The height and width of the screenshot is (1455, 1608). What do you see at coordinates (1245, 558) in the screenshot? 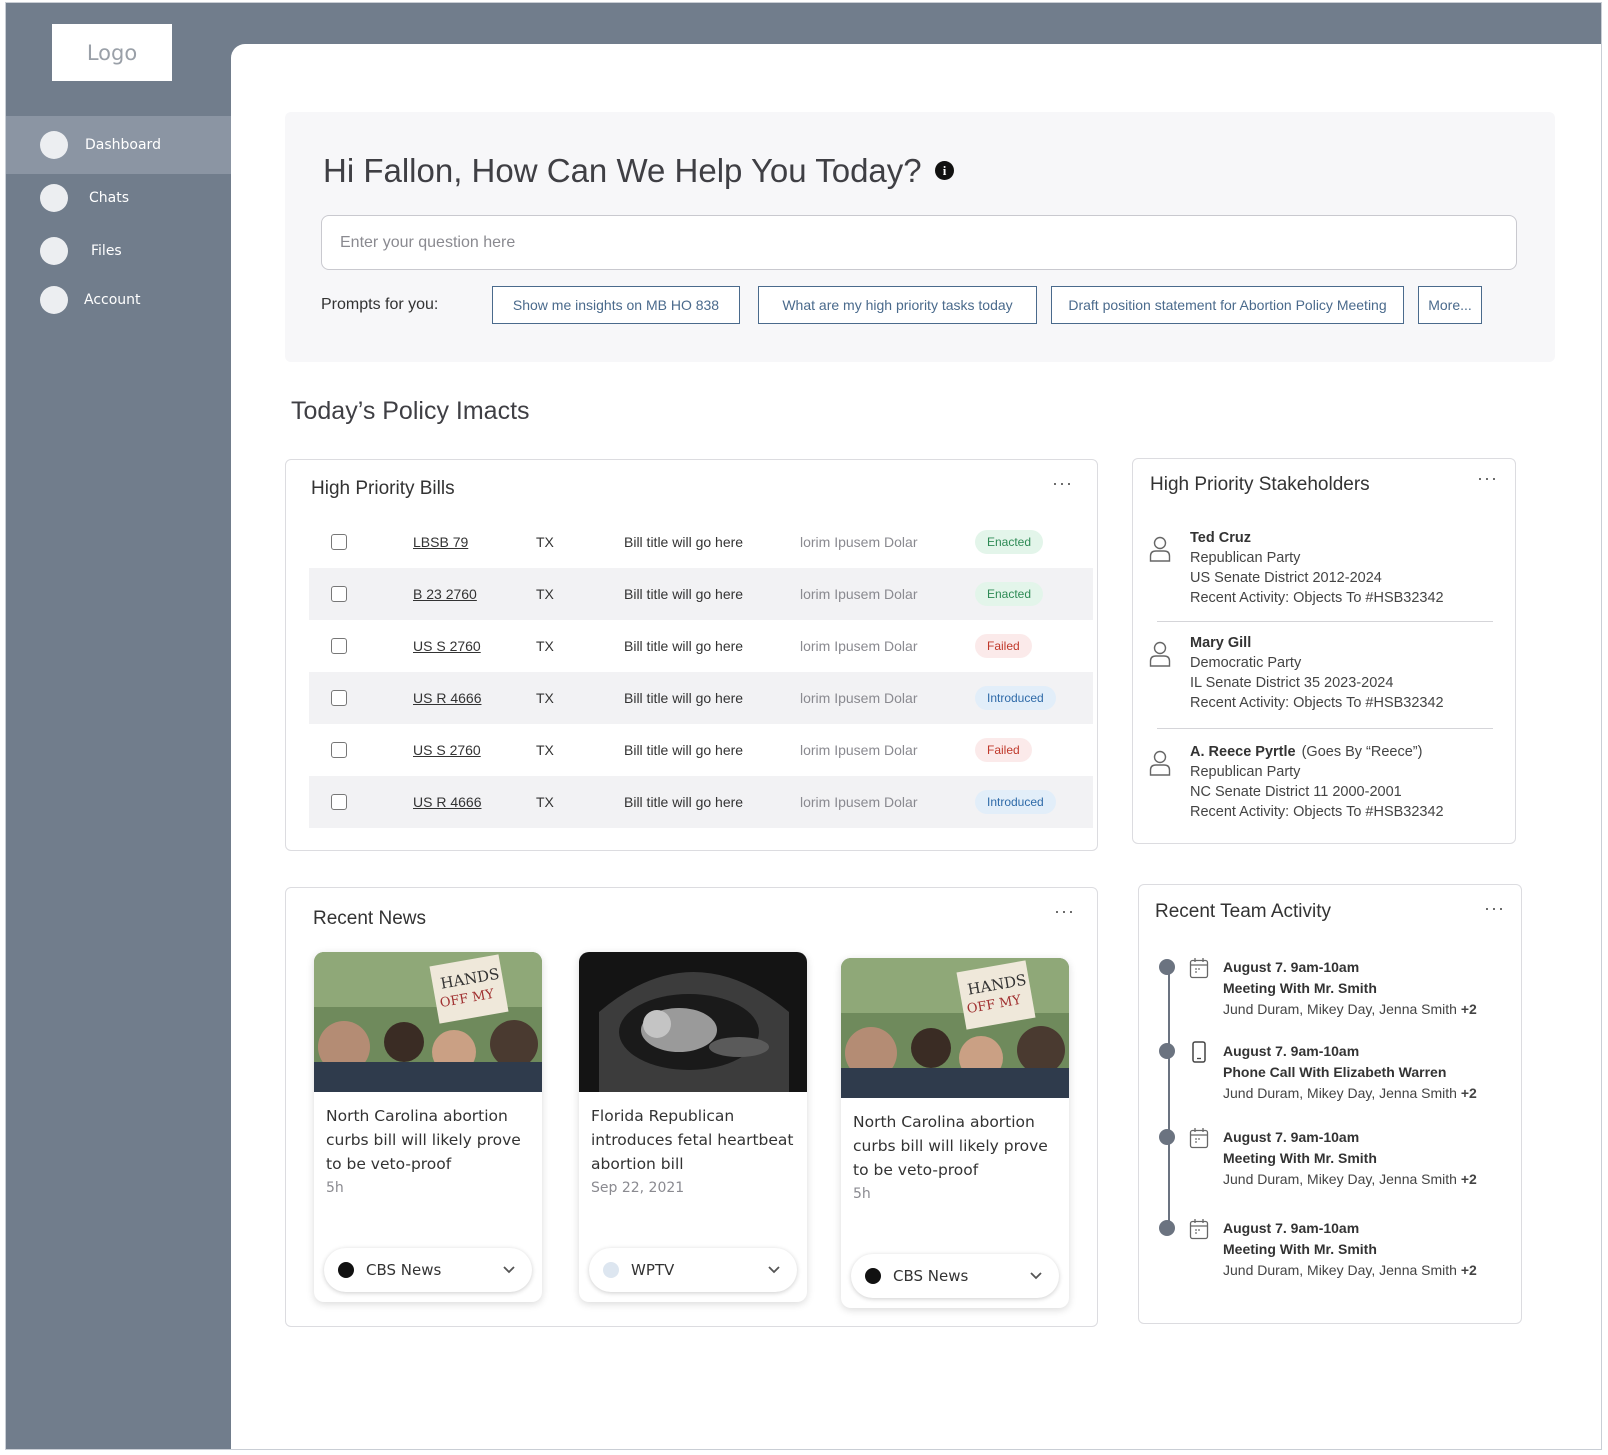
I see `stakeholder-party: Republican Party` at bounding box center [1245, 558].